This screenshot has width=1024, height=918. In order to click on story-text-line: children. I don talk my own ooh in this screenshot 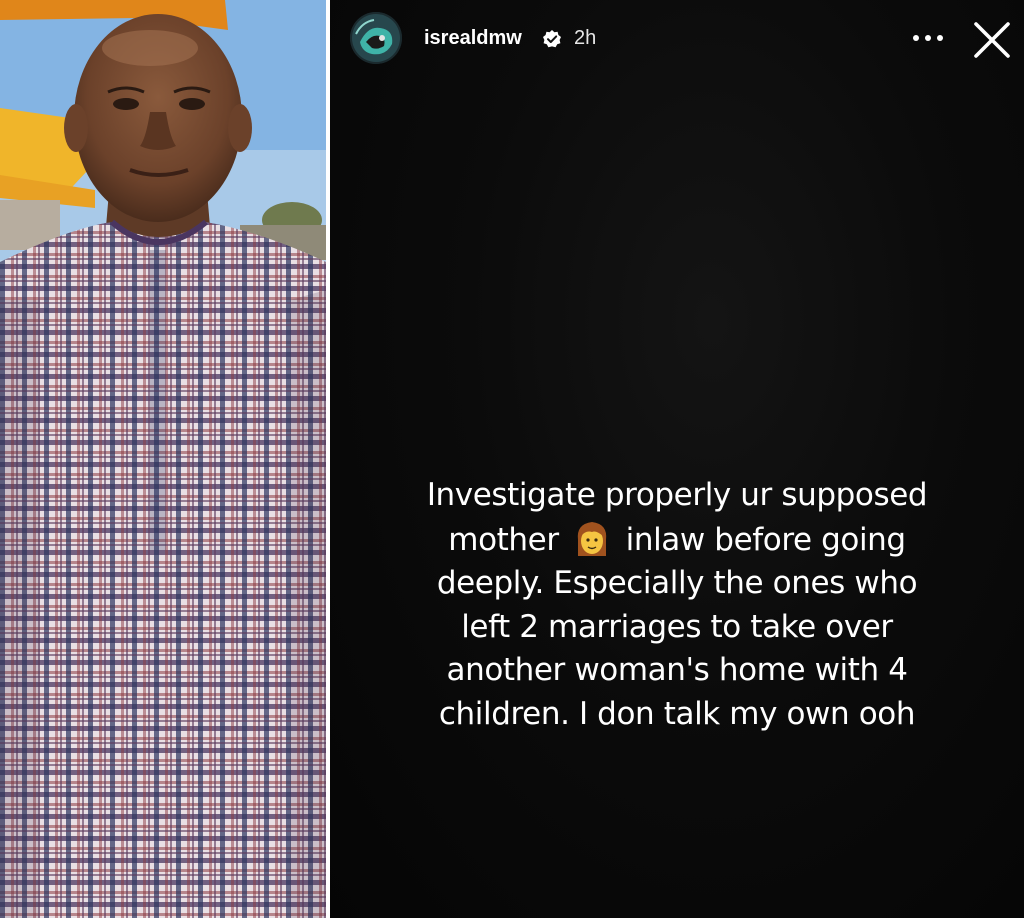, I will do `click(677, 713)`.